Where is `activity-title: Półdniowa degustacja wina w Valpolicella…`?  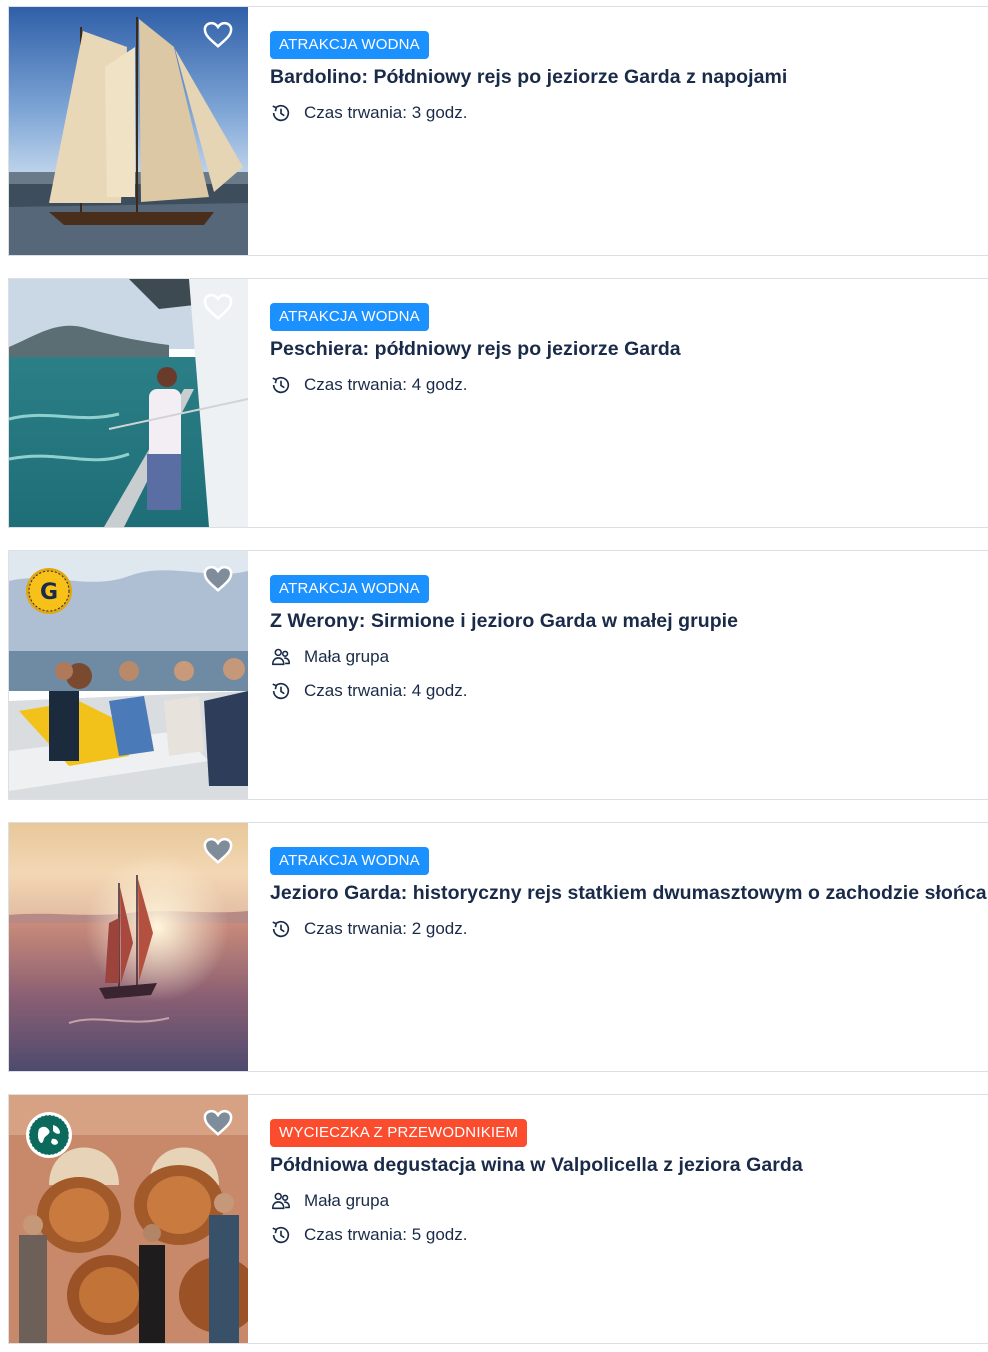 activity-title: Półdniowa degustacja wina w Valpolicella… is located at coordinates (625, 1165).